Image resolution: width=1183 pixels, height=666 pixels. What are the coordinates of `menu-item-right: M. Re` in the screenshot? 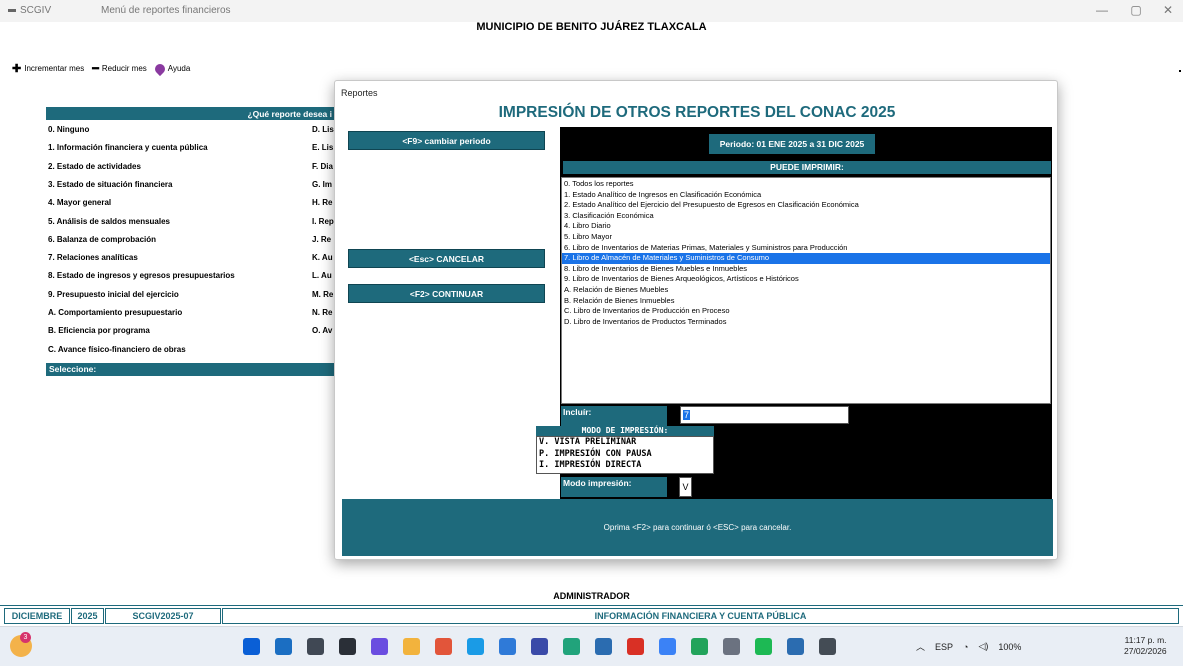 It's located at (322, 294).